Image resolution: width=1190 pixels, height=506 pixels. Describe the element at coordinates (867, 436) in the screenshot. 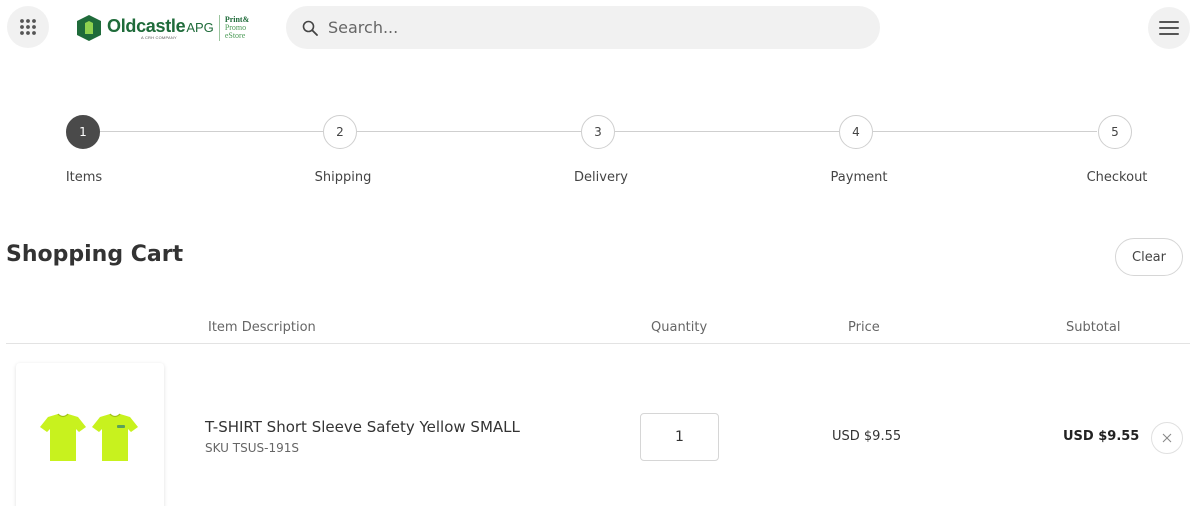

I see `unit-price: USD $9.55` at that location.